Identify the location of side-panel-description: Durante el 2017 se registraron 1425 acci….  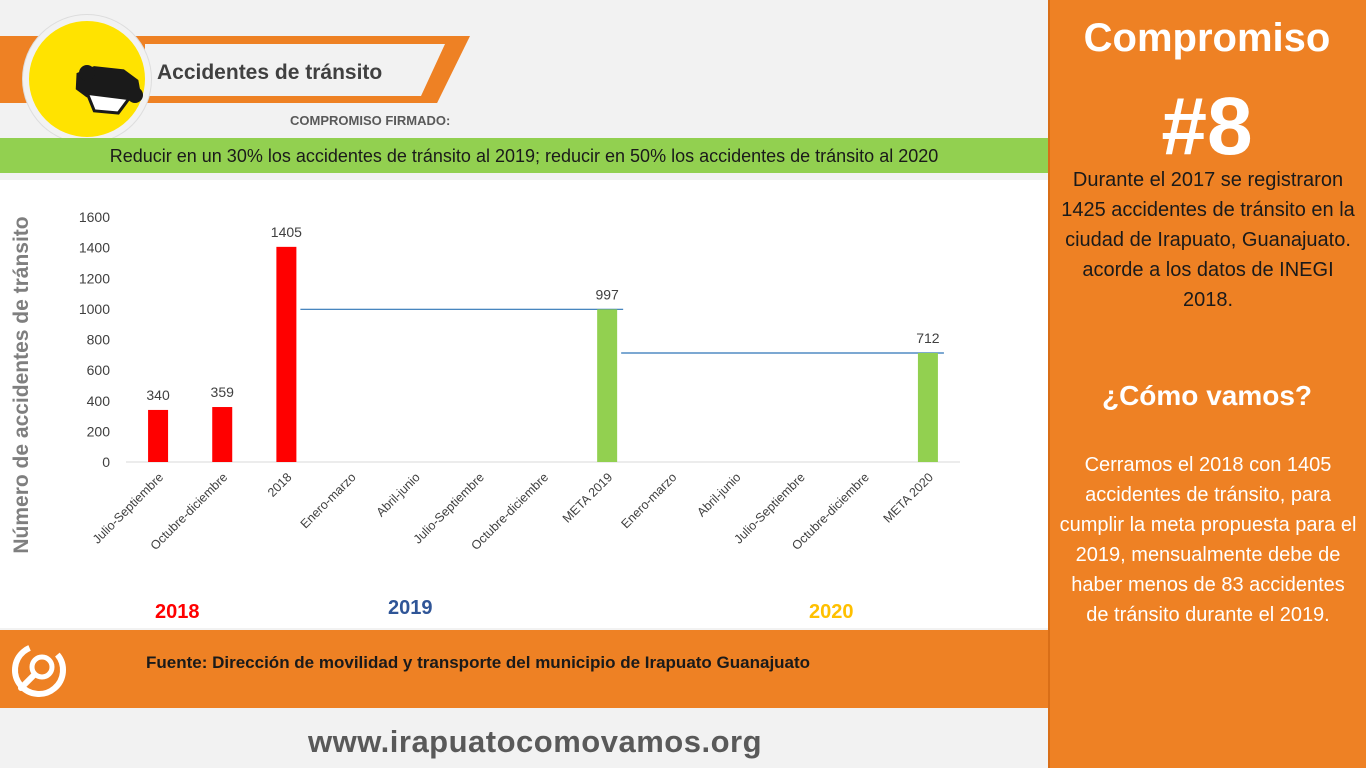
(1208, 240).